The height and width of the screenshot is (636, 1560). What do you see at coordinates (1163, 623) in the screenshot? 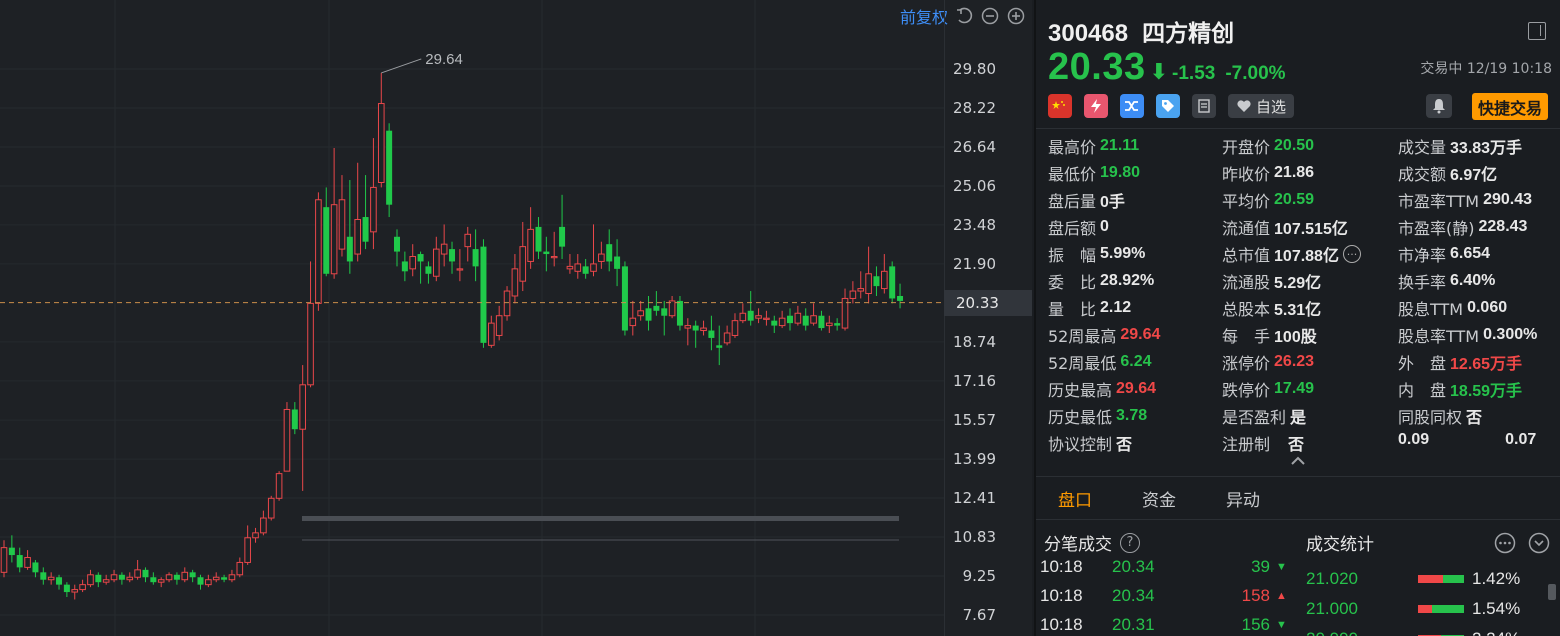
I see `tick-row: 10:18 20.31 156 ▼` at bounding box center [1163, 623].